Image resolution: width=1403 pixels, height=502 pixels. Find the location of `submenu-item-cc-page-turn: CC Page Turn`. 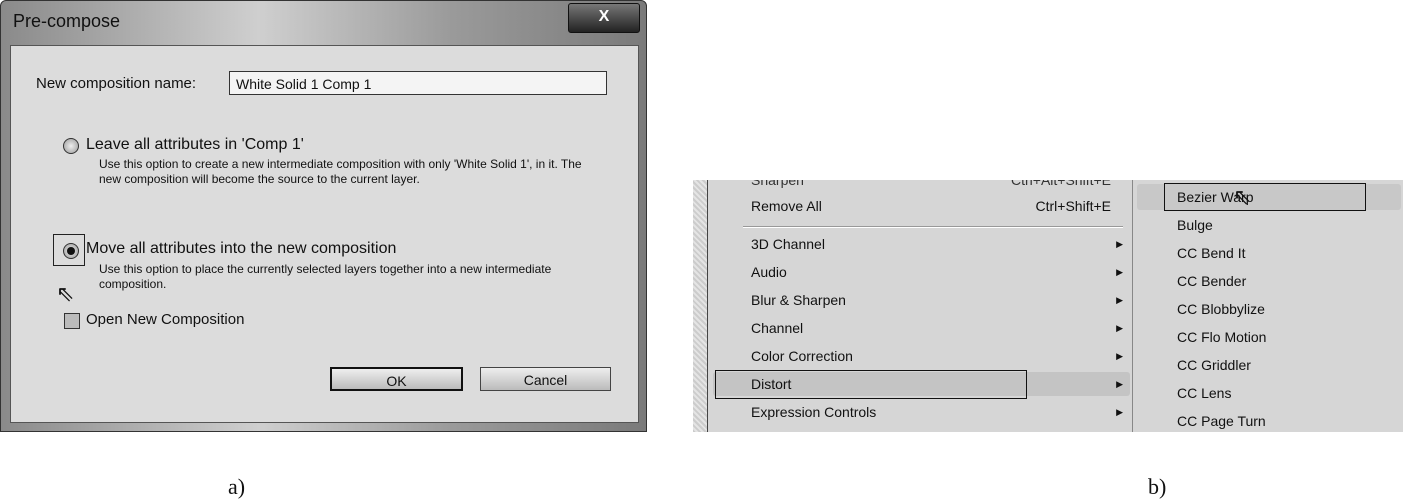

submenu-item-cc-page-turn: CC Page Turn is located at coordinates (1221, 419).